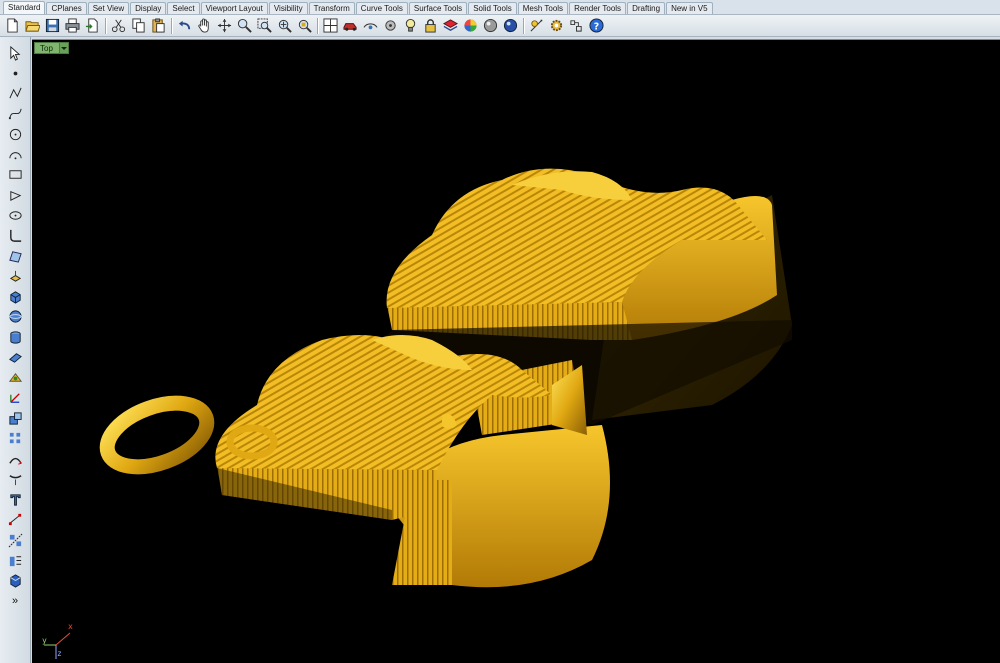  What do you see at coordinates (15, 317) in the screenshot?
I see `sphere-icon` at bounding box center [15, 317].